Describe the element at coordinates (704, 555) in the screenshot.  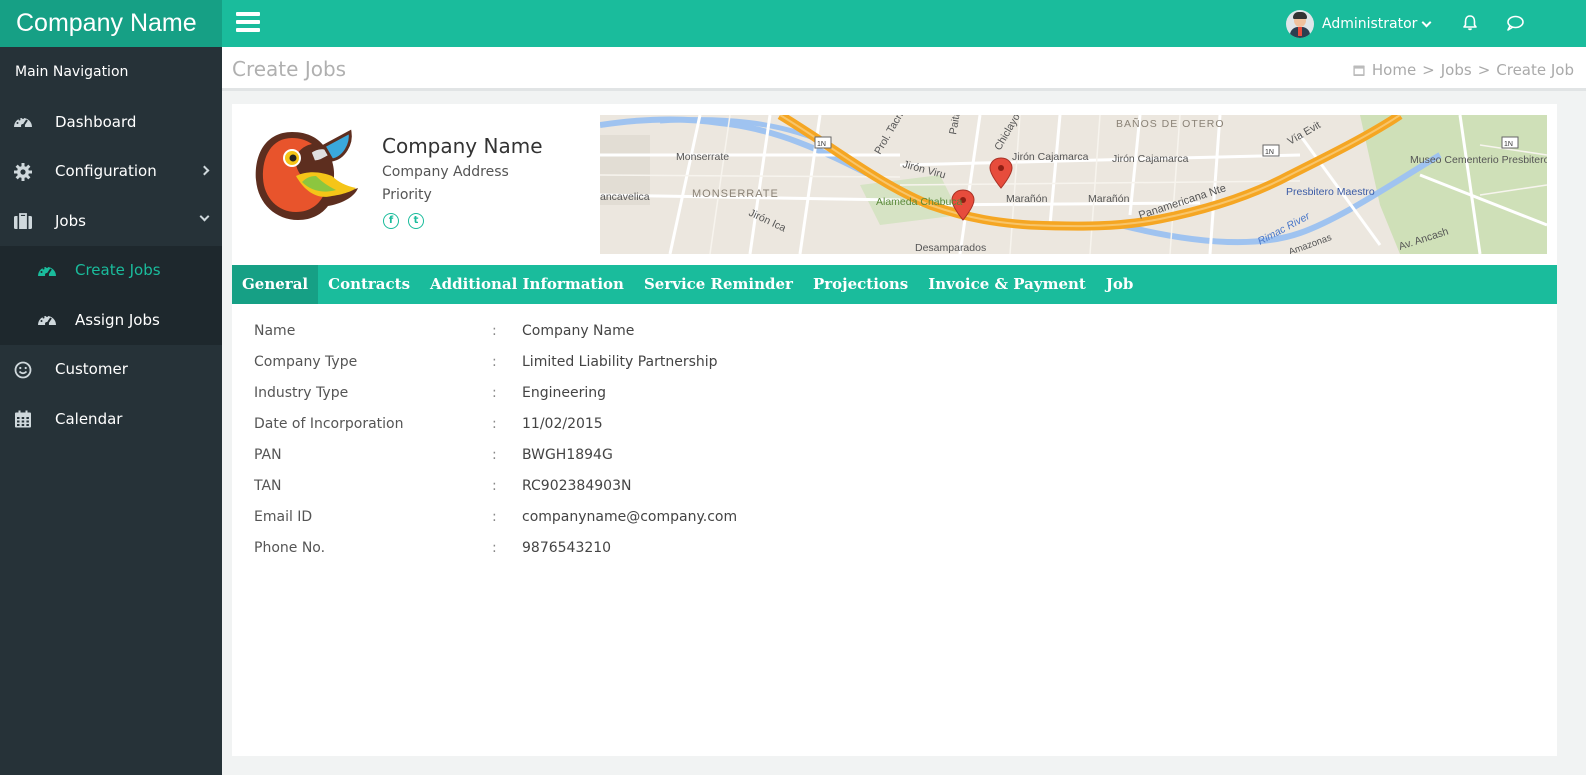
I see `detail-row: Phone No. : 9876543210` at that location.